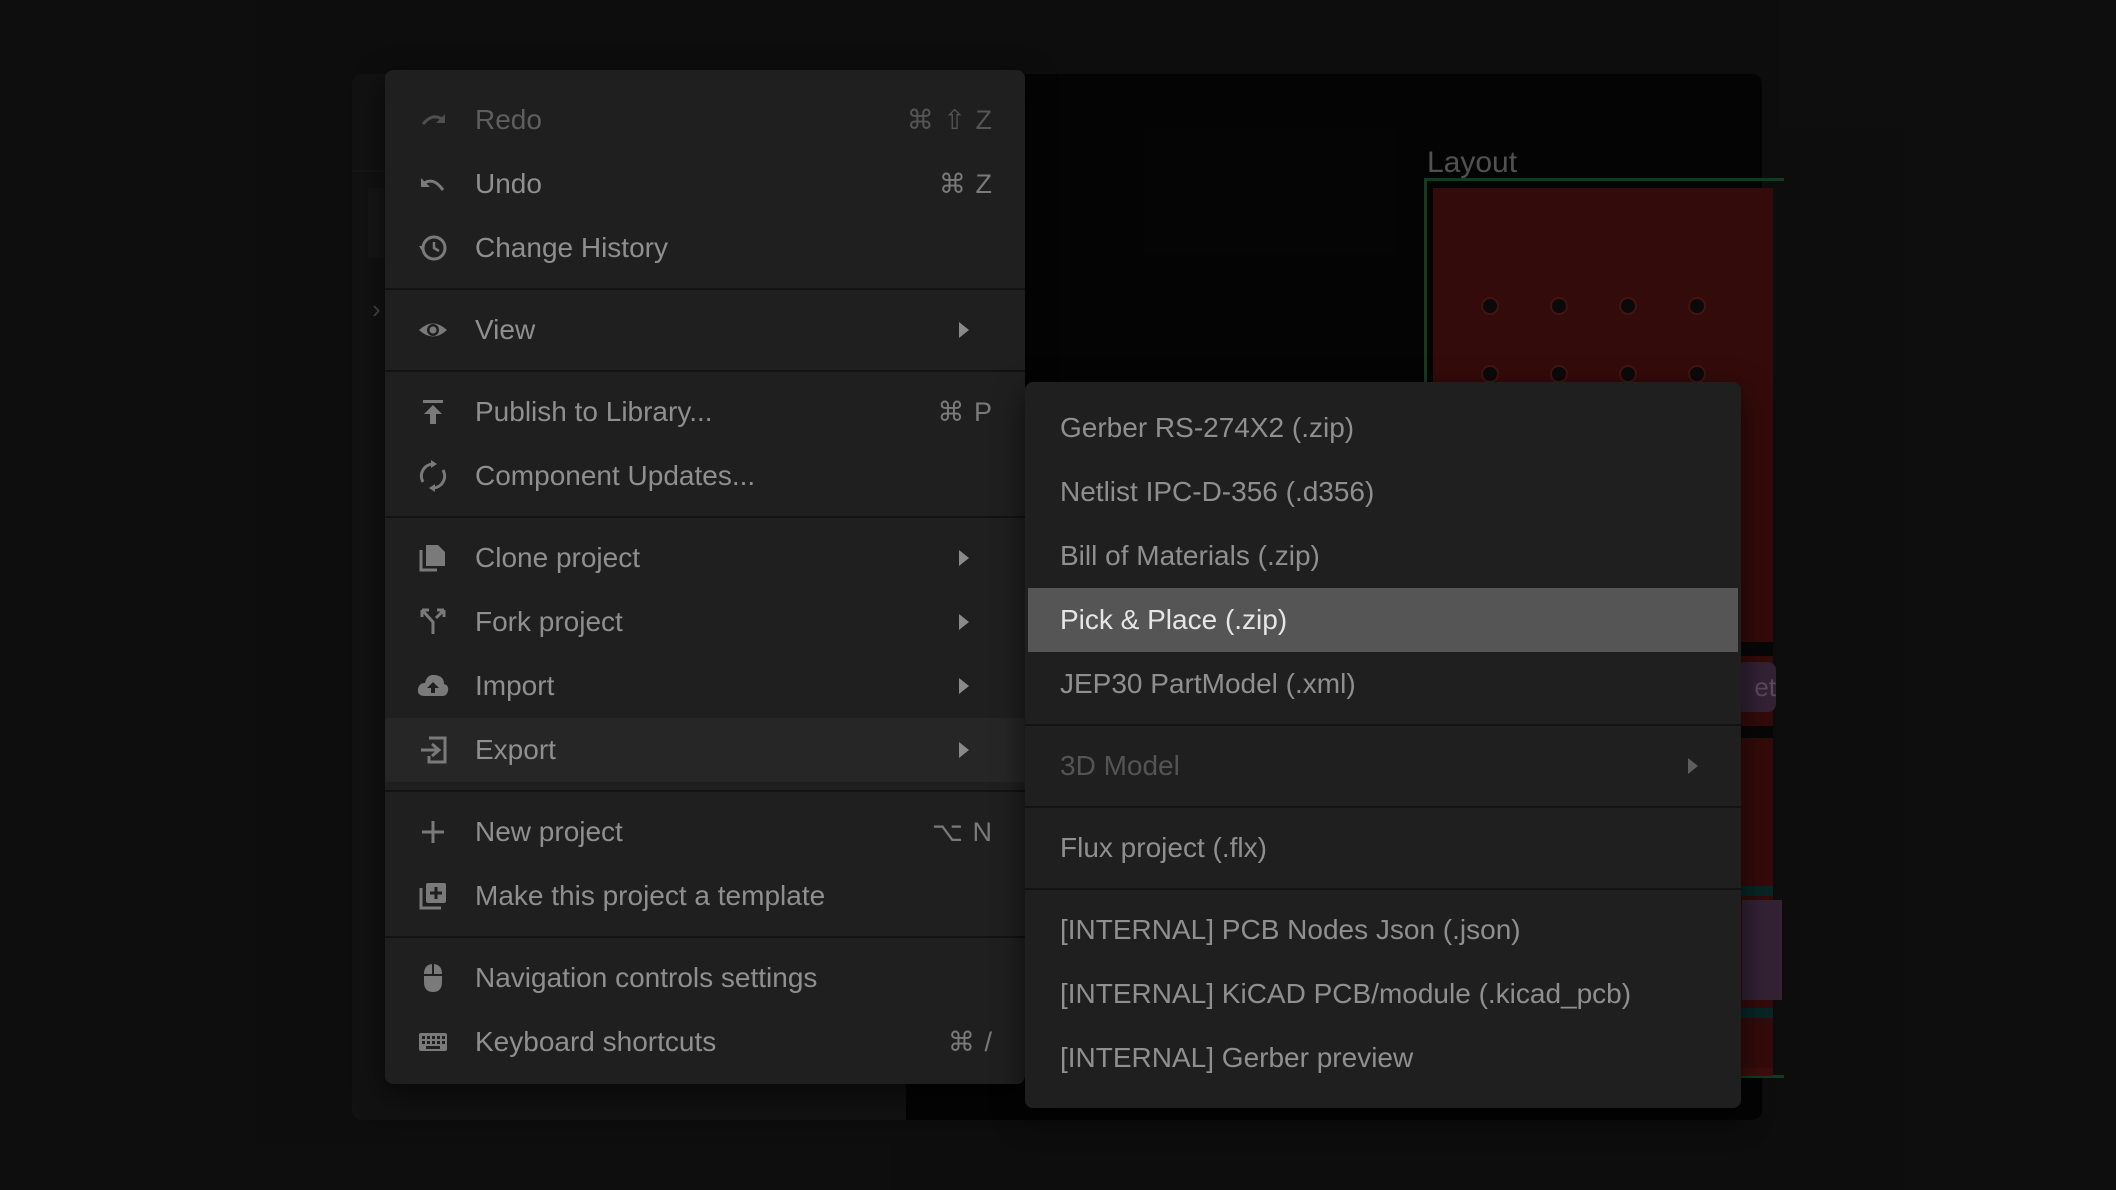 Image resolution: width=2116 pixels, height=1190 pixels. What do you see at coordinates (433, 330) in the screenshot?
I see `eye-icon` at bounding box center [433, 330].